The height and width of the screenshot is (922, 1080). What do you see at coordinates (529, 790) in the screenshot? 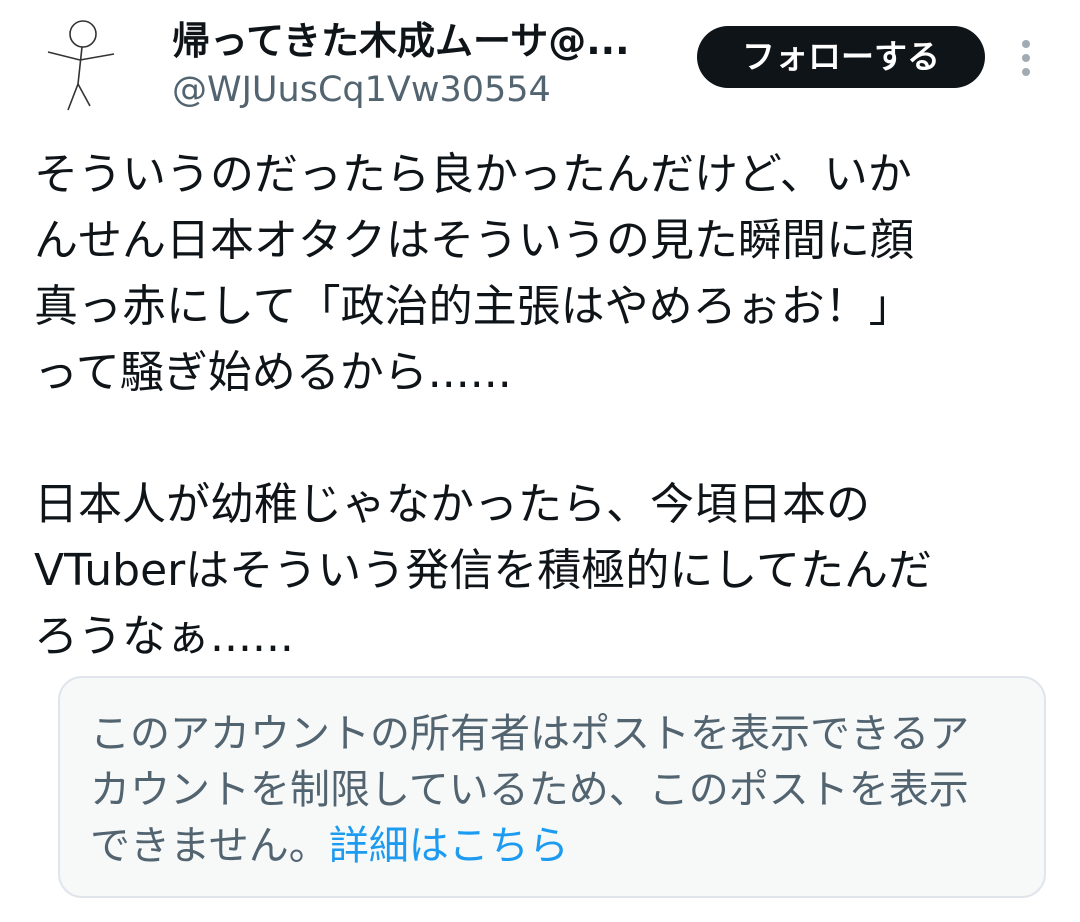
I see `notice-line: カウントを制限しているため、このポストを表示` at bounding box center [529, 790].